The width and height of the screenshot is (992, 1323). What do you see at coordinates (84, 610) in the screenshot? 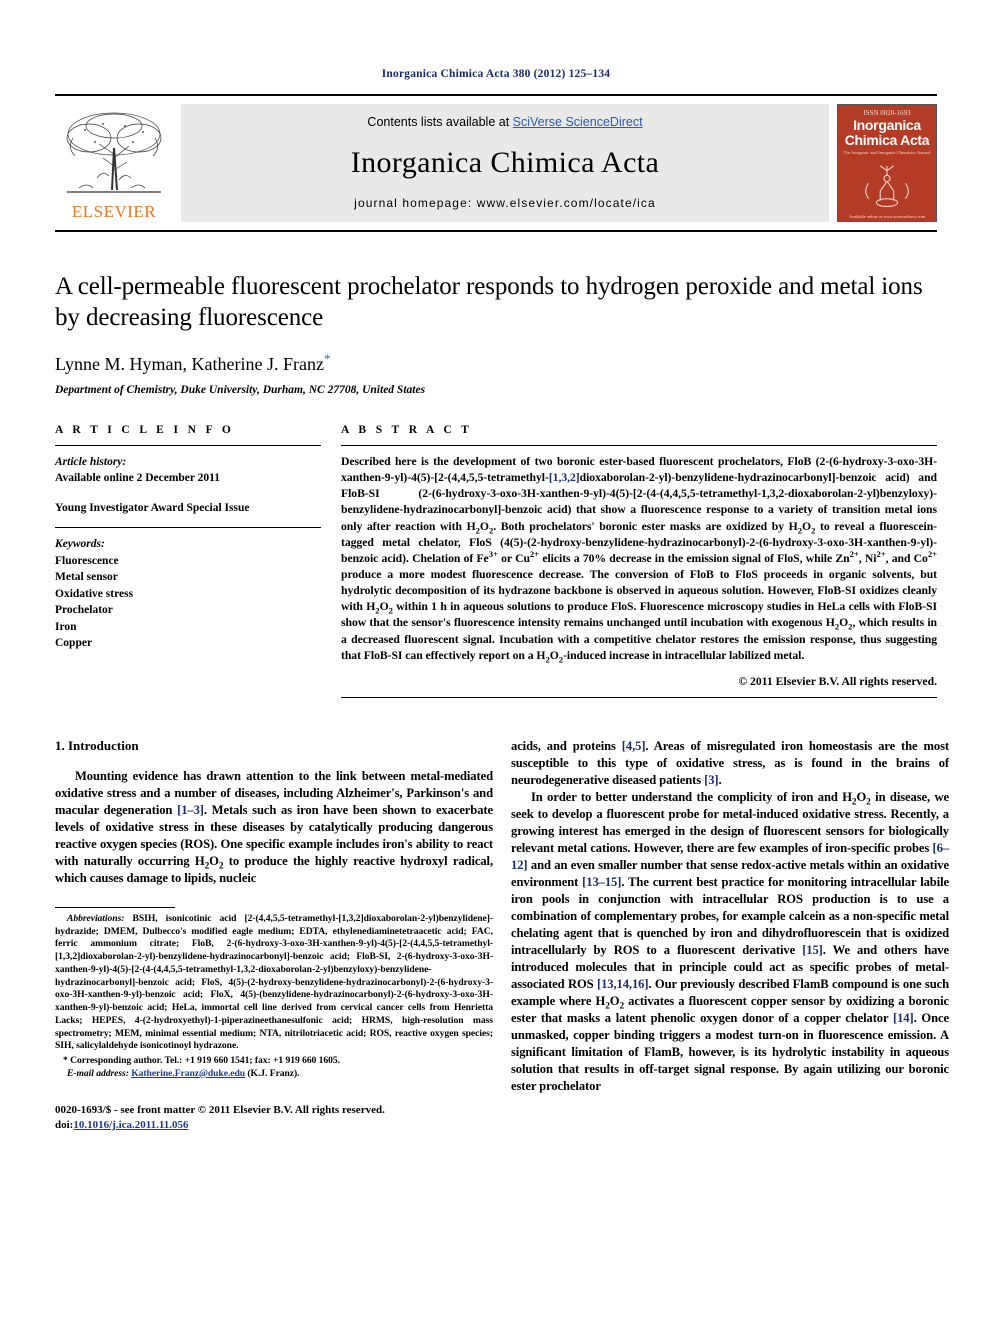
I see `keyword-item: Prochelator` at bounding box center [84, 610].